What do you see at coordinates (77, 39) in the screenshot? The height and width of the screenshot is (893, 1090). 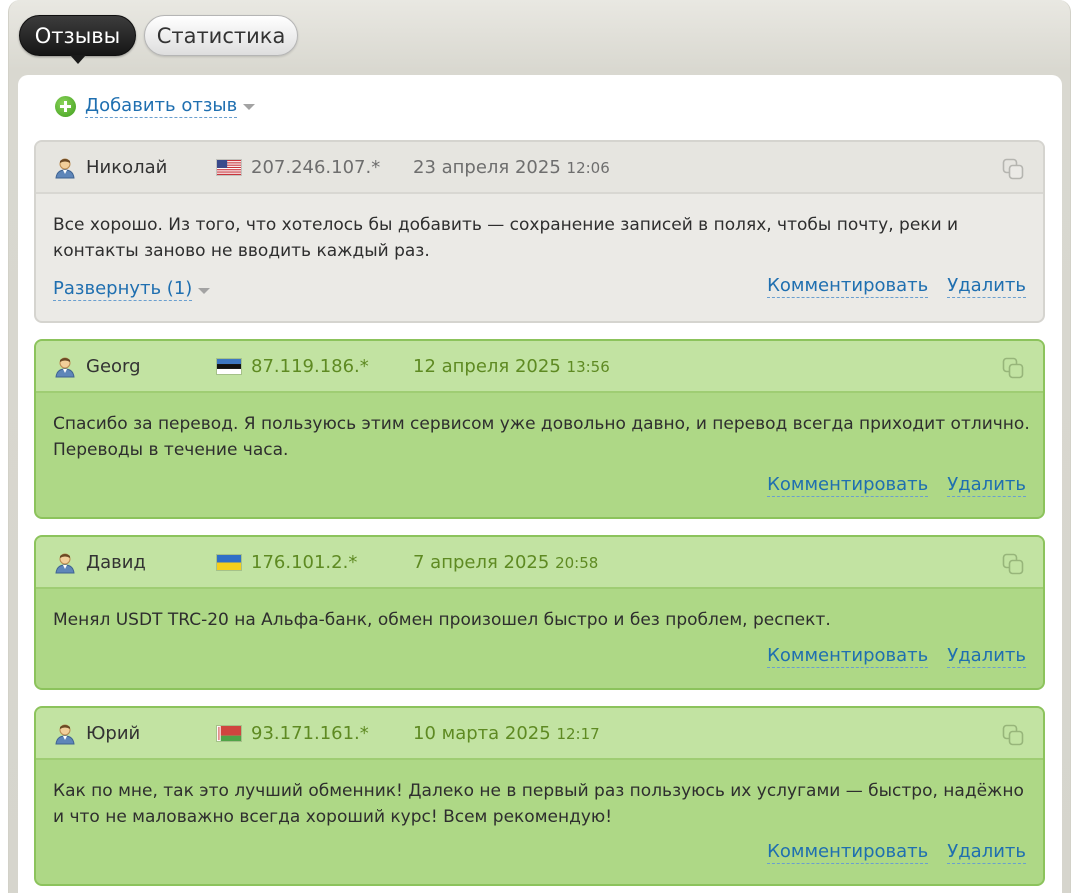 I see `tab-reviews: Отзывы` at bounding box center [77, 39].